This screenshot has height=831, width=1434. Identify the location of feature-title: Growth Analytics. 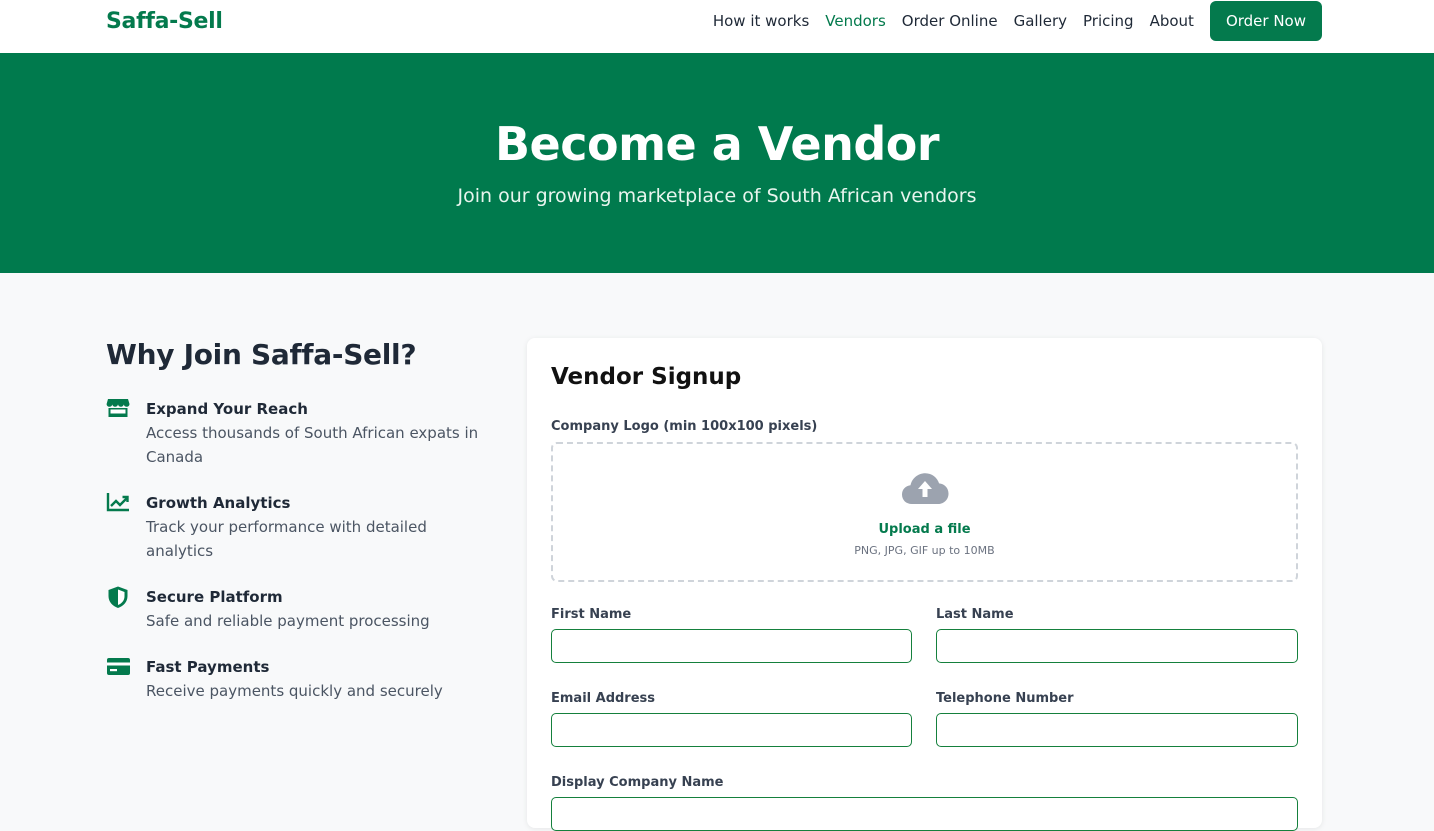
(218, 503).